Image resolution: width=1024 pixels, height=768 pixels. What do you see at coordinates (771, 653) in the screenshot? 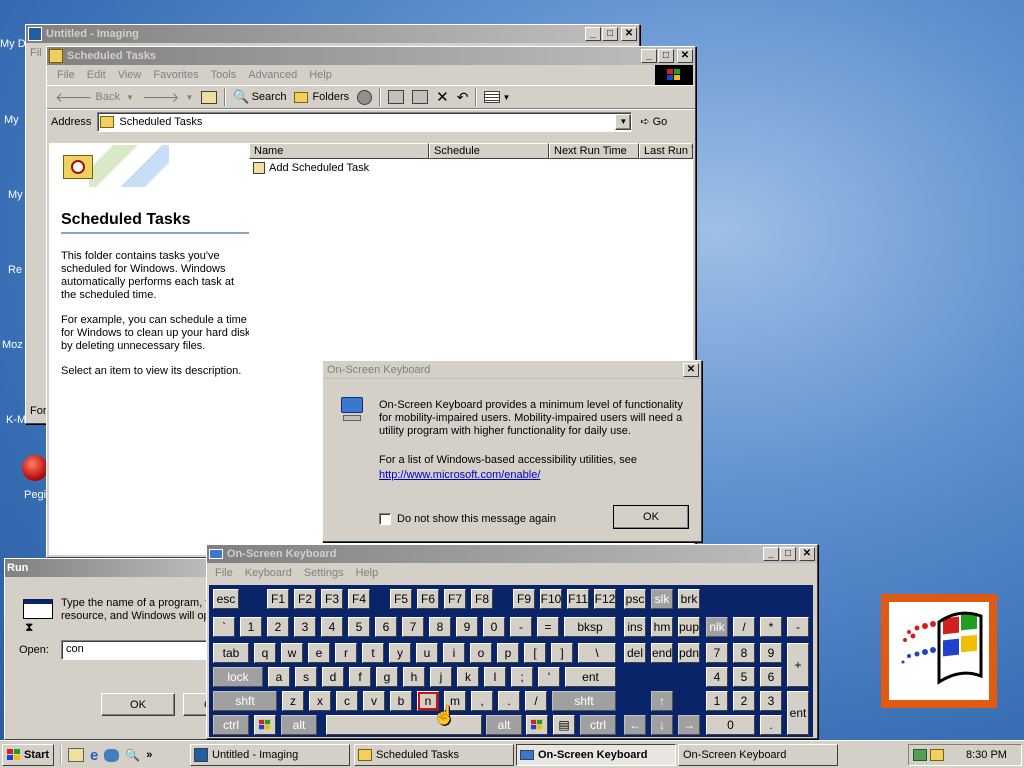
I see `key-9: 9` at bounding box center [771, 653].